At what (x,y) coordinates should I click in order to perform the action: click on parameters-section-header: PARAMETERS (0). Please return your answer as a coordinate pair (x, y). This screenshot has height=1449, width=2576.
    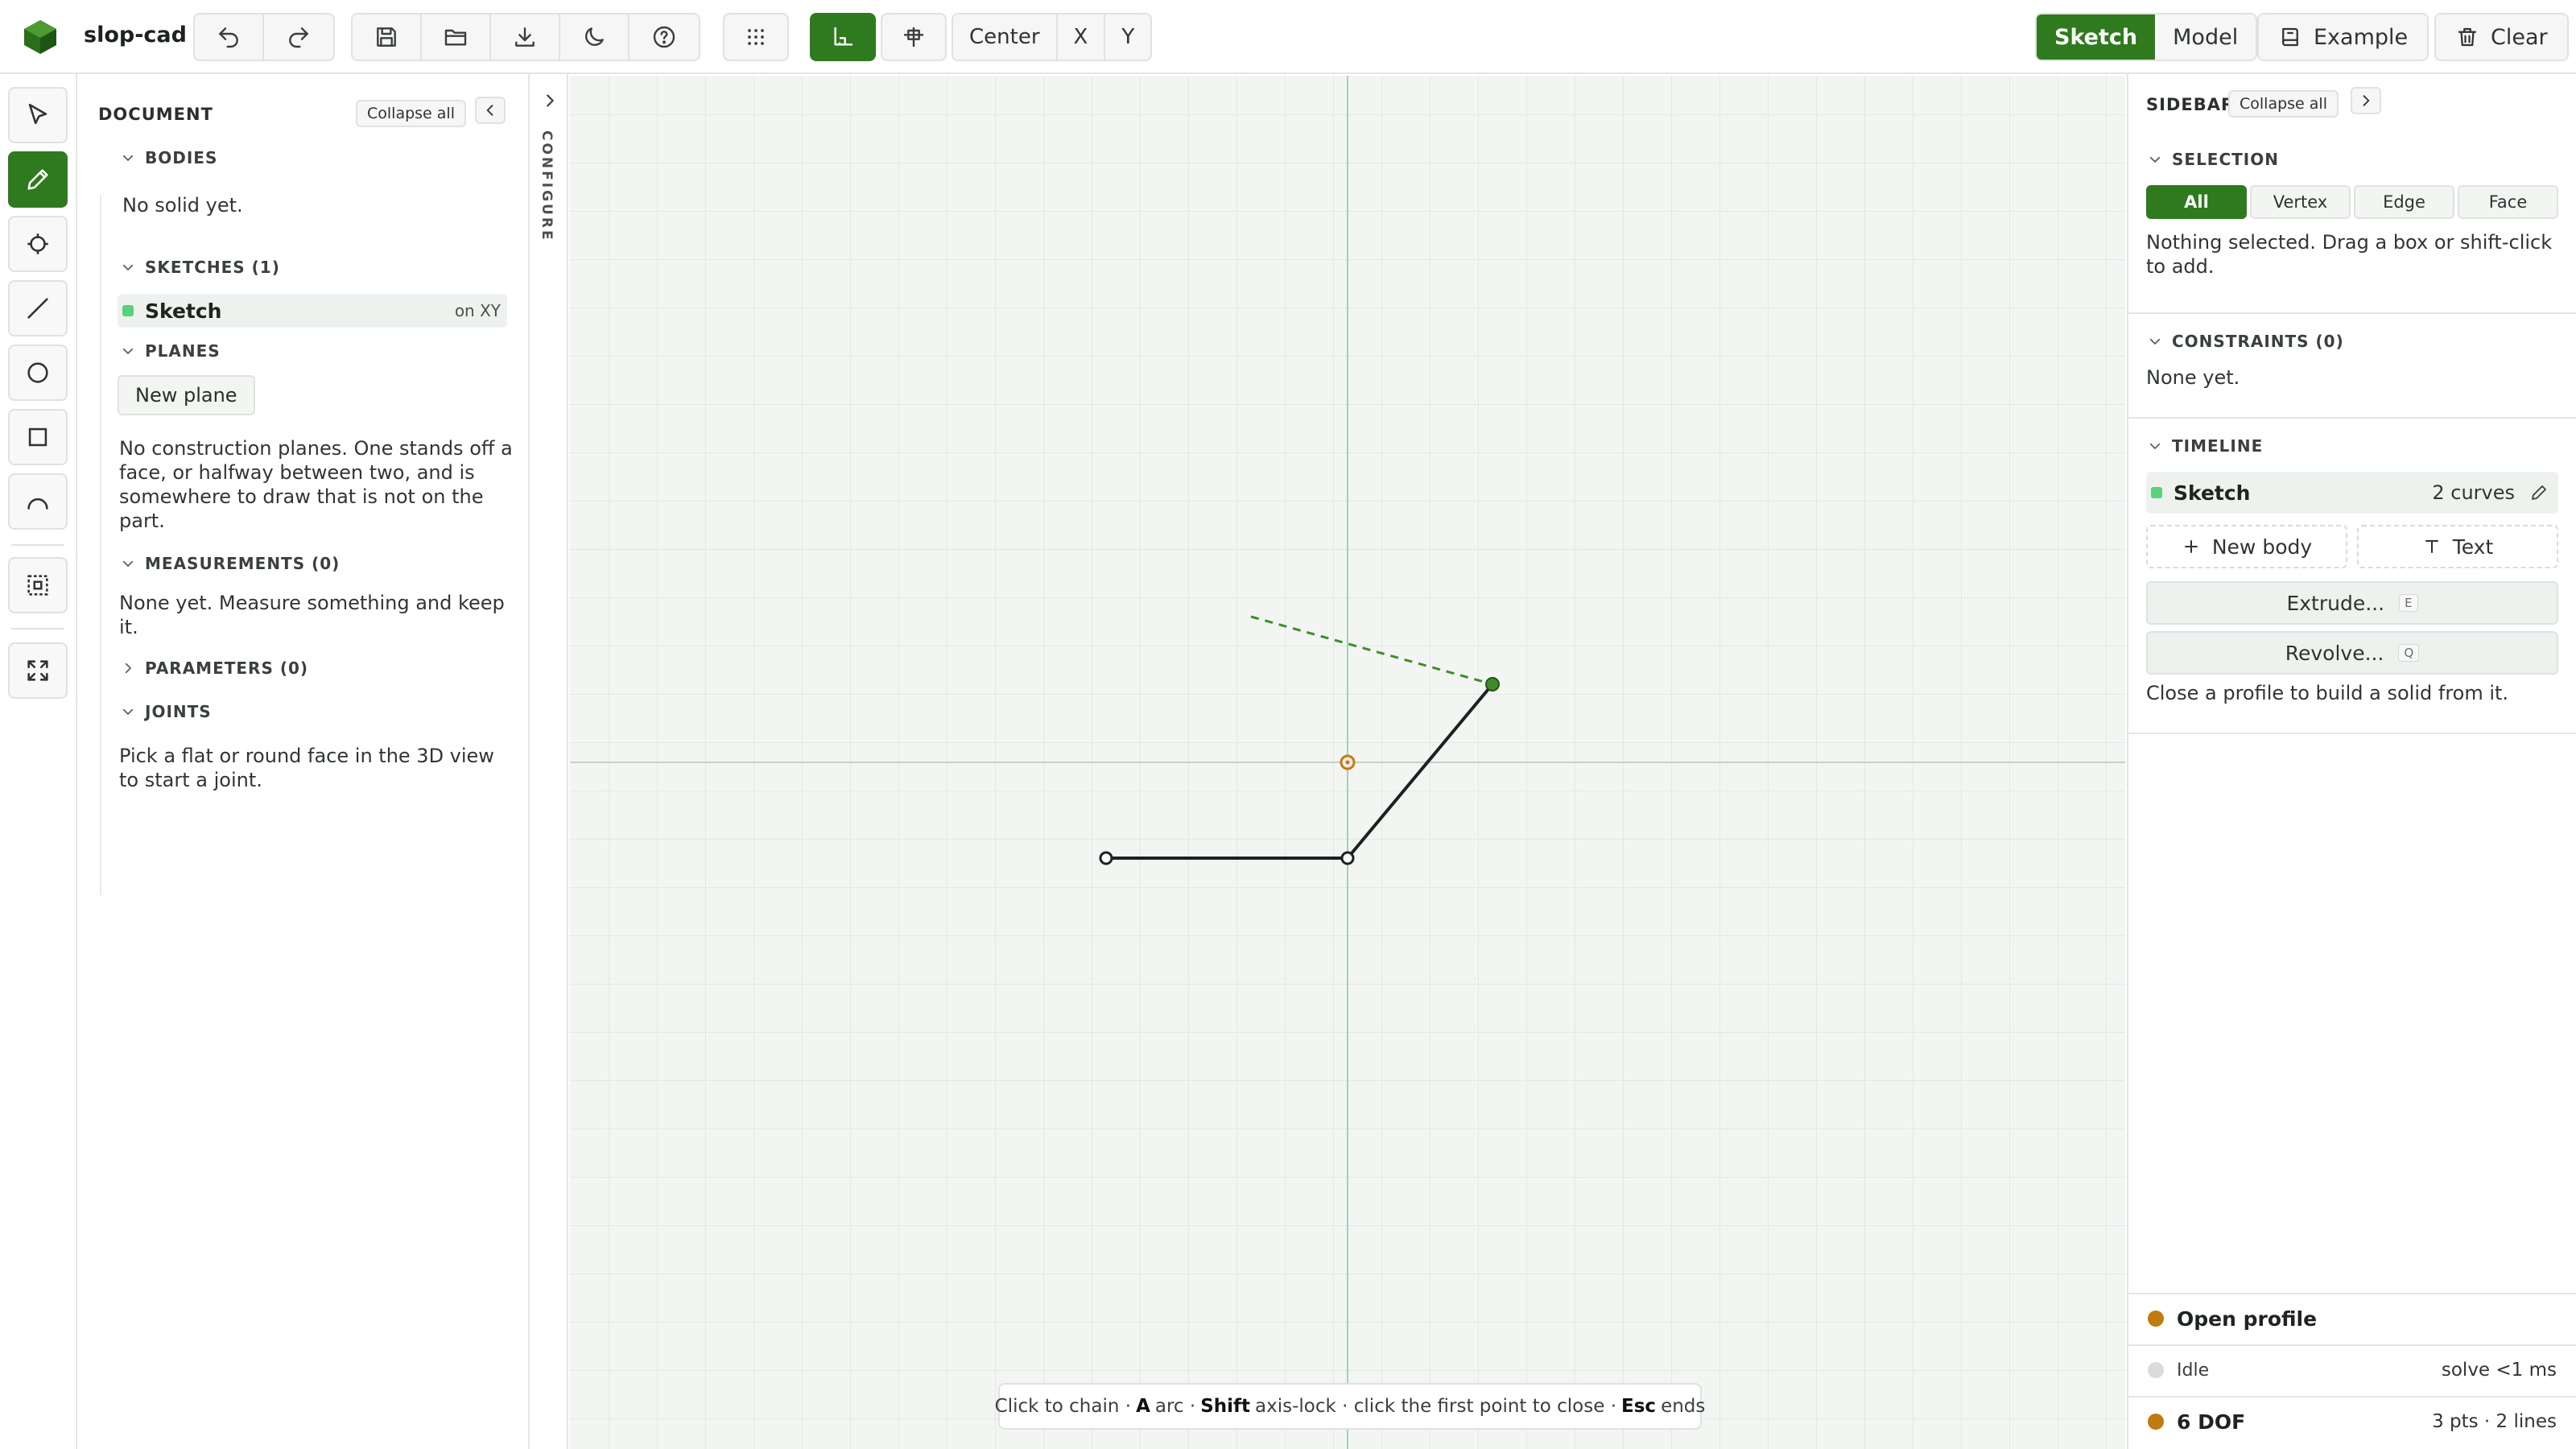
    Looking at the image, I should click on (214, 668).